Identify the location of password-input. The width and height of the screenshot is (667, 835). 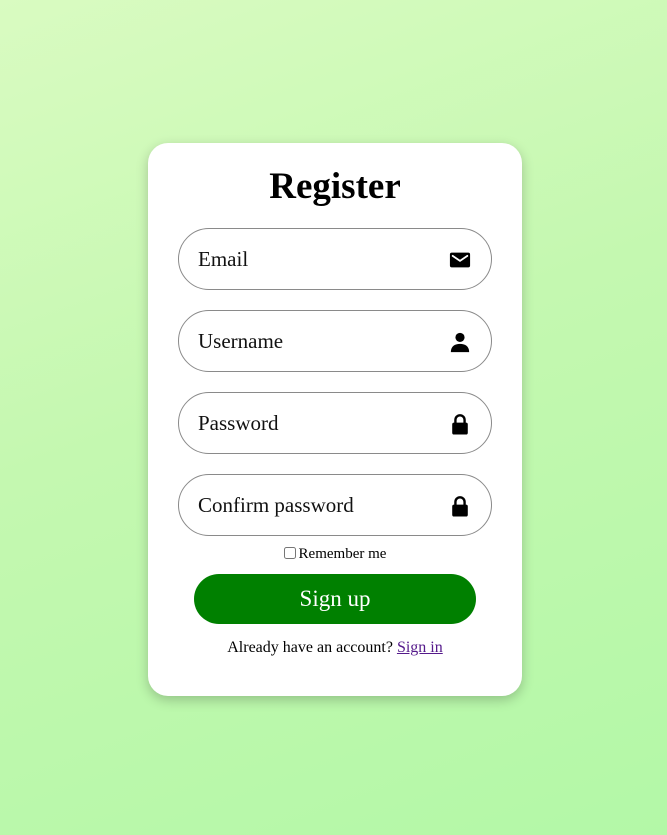
(318, 423).